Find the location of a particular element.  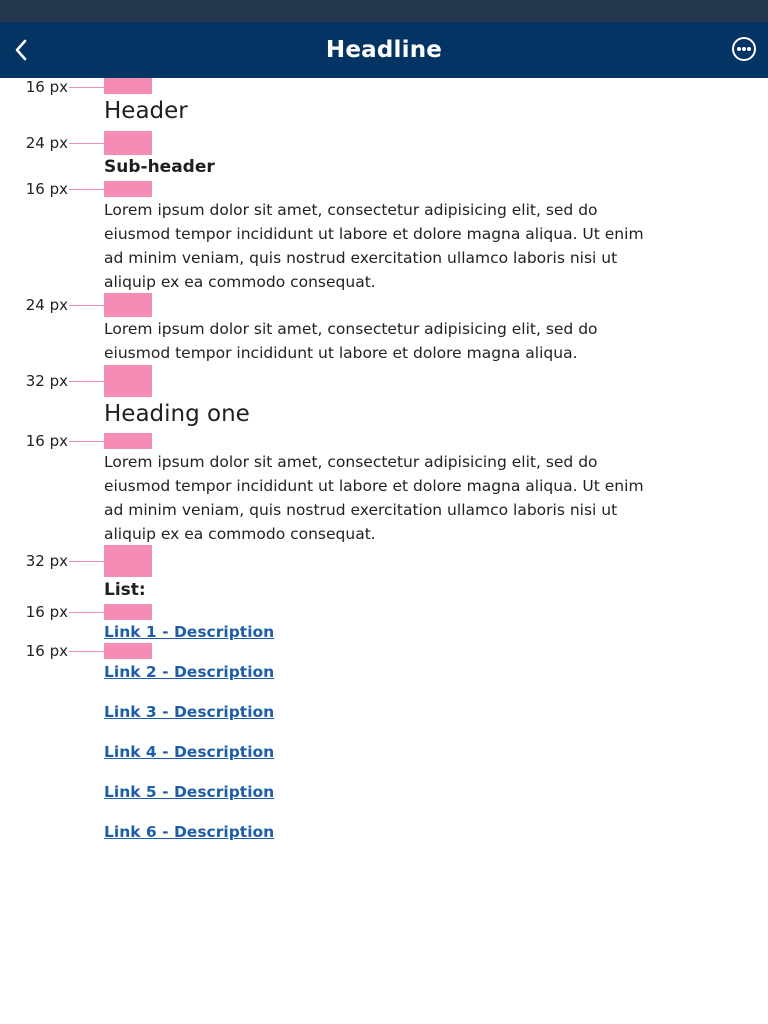

subheader-heading: Sub-header is located at coordinates (159, 167).